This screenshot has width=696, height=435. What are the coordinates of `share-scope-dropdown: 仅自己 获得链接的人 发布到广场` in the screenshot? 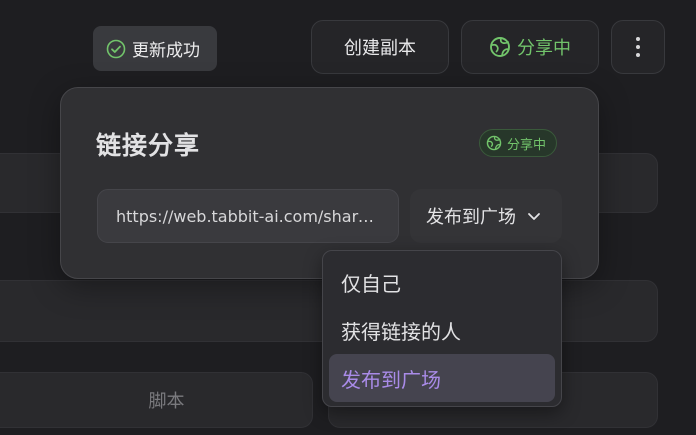 It's located at (442, 328).